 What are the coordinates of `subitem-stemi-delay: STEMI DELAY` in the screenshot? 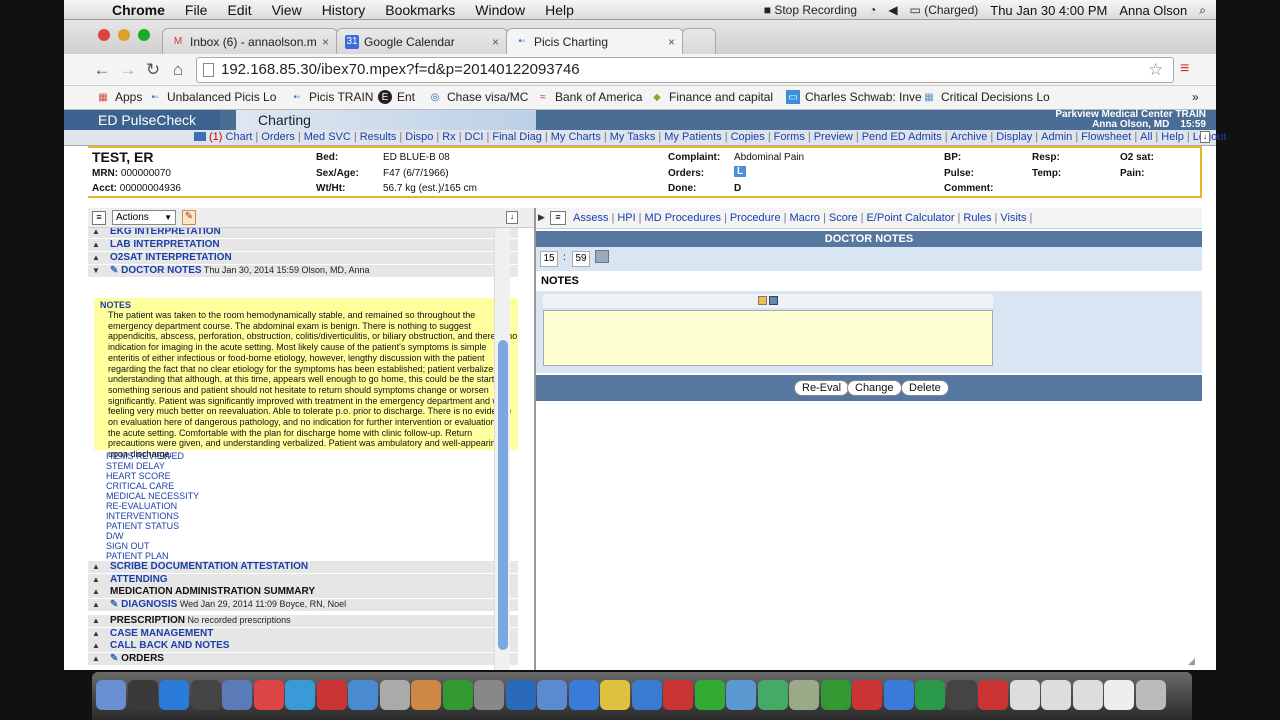 It's located at (135, 466).